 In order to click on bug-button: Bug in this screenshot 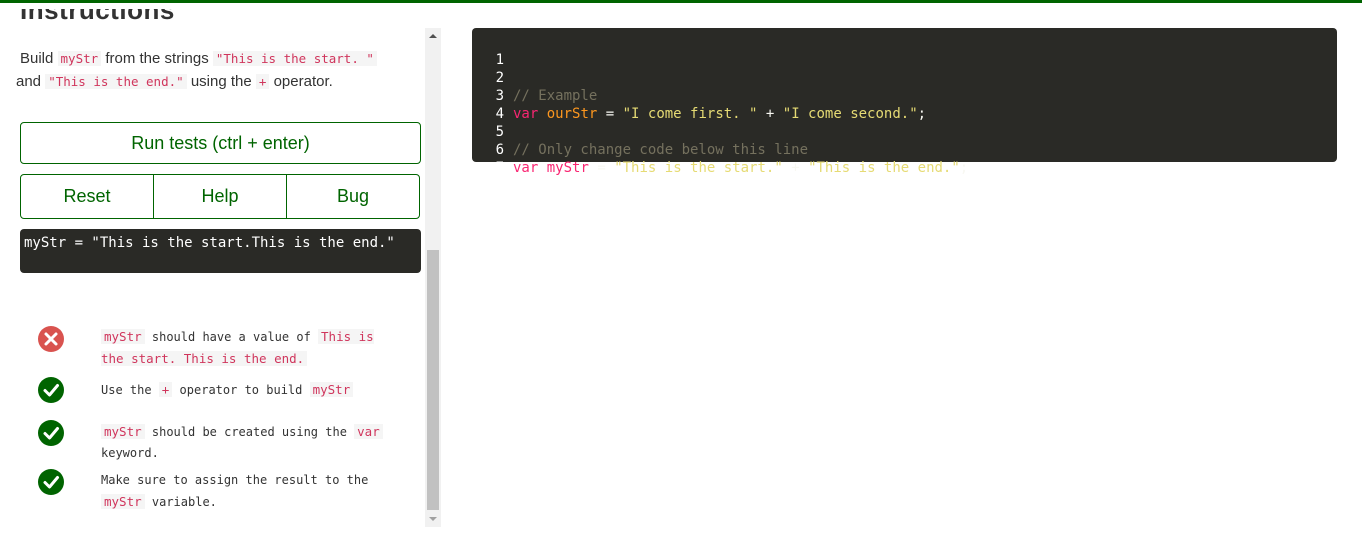, I will do `click(353, 196)`.